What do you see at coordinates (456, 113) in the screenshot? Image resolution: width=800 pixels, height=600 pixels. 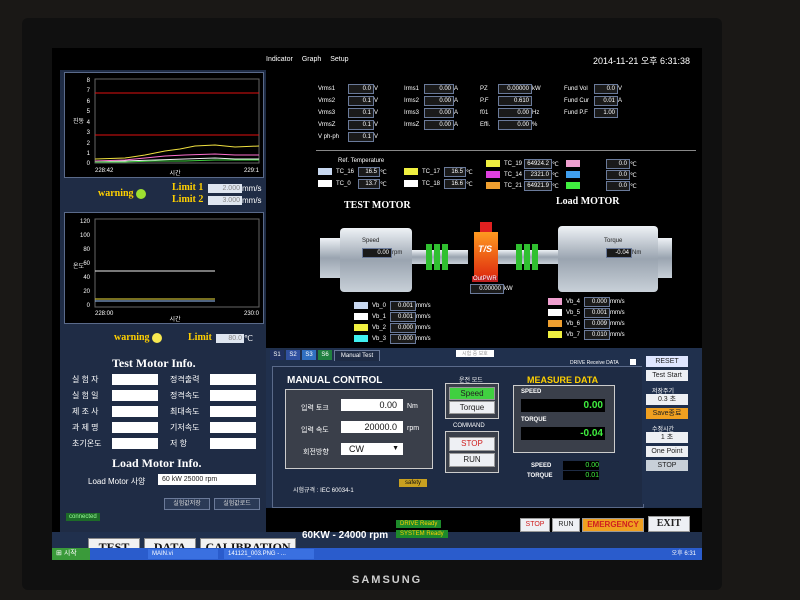 I see `irms3-unit: A` at bounding box center [456, 113].